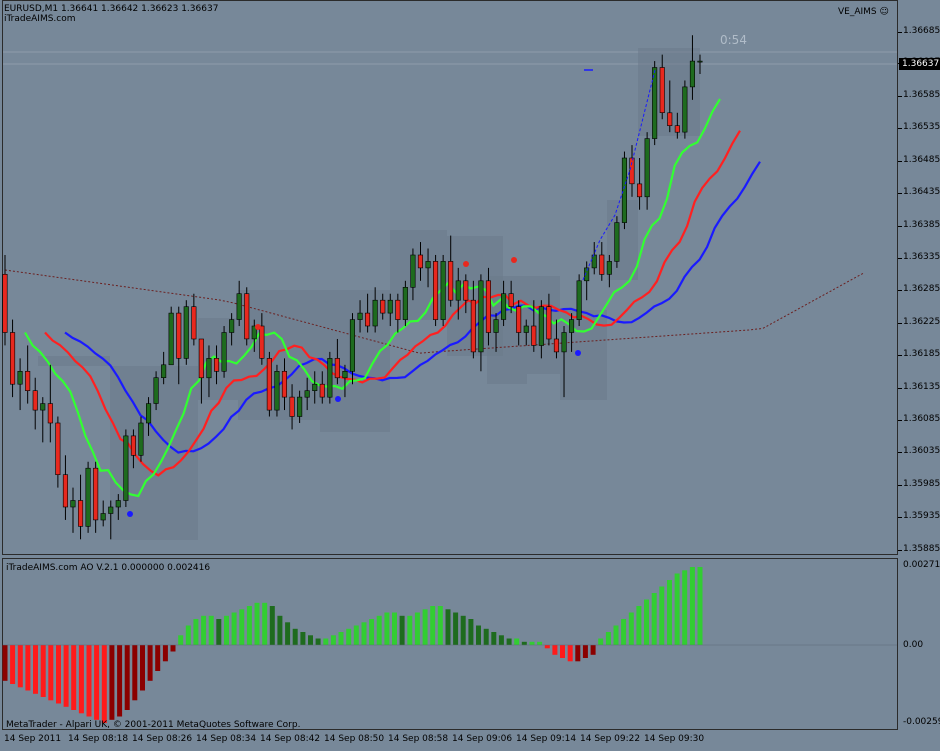  What do you see at coordinates (919, 64) in the screenshot?
I see `current-price-tag: 1.36637` at bounding box center [919, 64].